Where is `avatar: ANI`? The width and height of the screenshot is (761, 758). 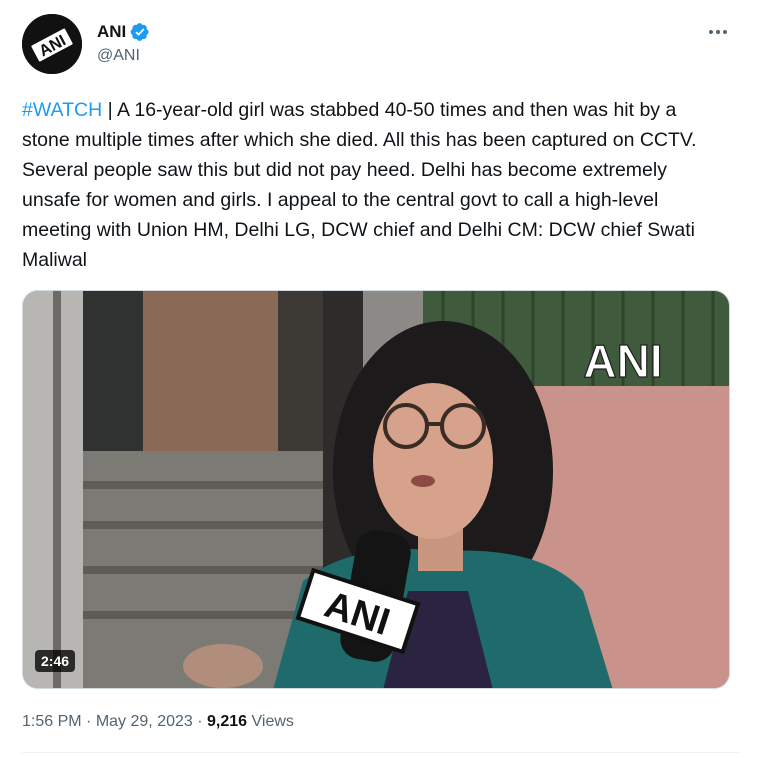 avatar: ANI is located at coordinates (52, 44).